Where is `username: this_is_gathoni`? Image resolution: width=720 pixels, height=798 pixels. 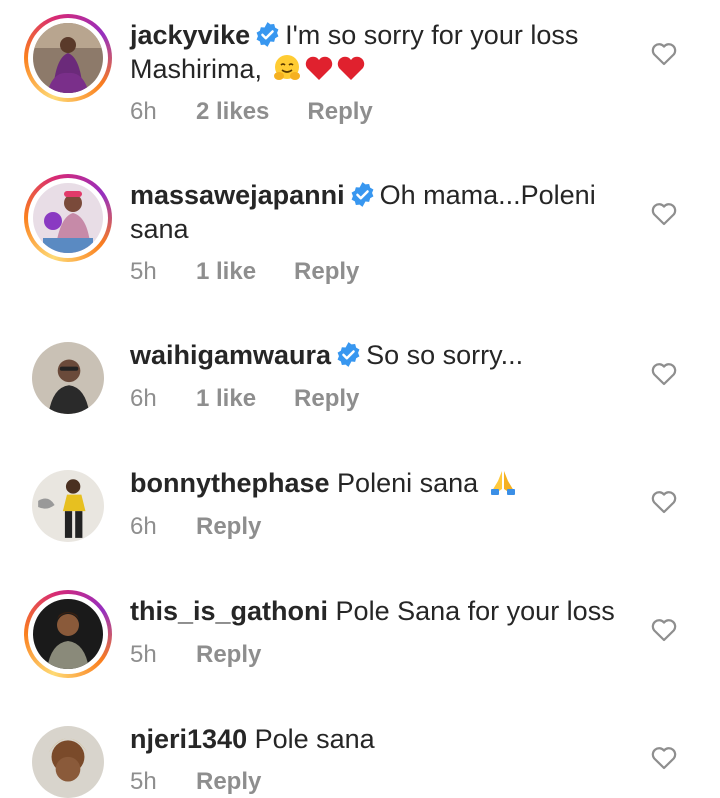
username: this_is_gathoni is located at coordinates (229, 611).